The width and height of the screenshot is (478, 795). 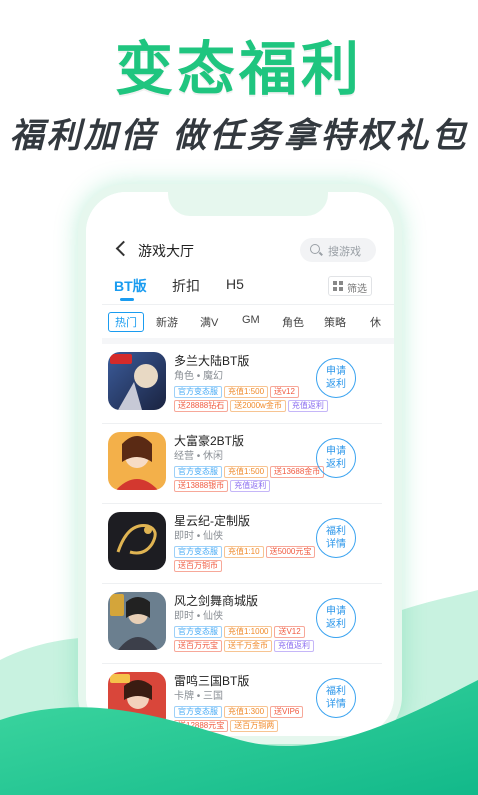 What do you see at coordinates (167, 322) in the screenshot?
I see `category-new: 新游` at bounding box center [167, 322].